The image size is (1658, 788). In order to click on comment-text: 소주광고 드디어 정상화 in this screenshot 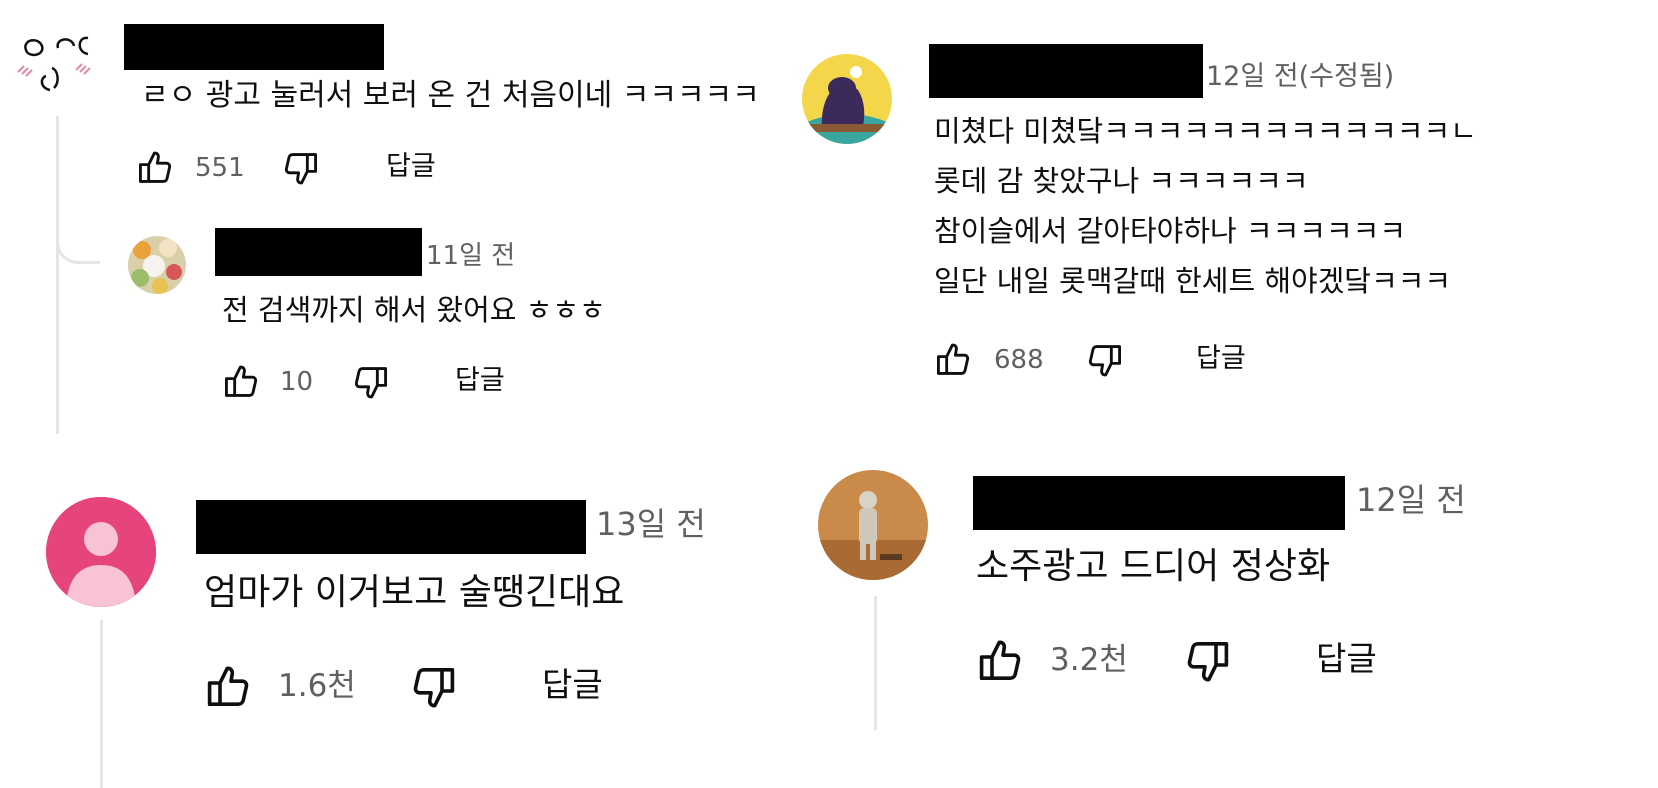, I will do `click(1153, 566)`.